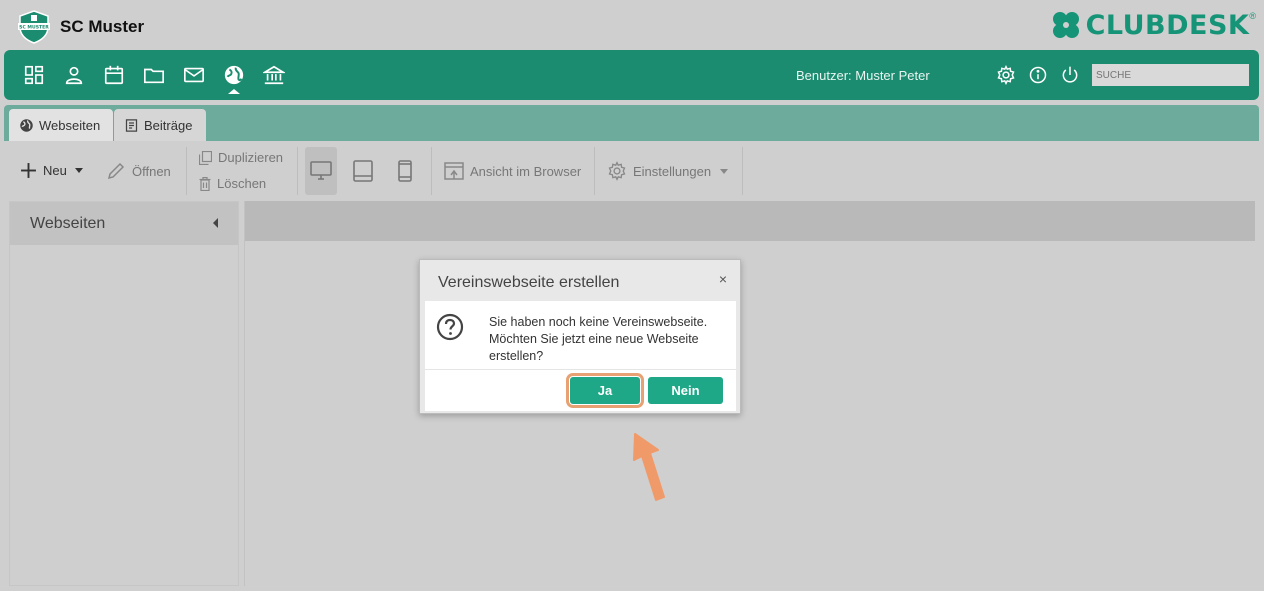  Describe the element at coordinates (1038, 75) in the screenshot. I see `info-icon` at that location.